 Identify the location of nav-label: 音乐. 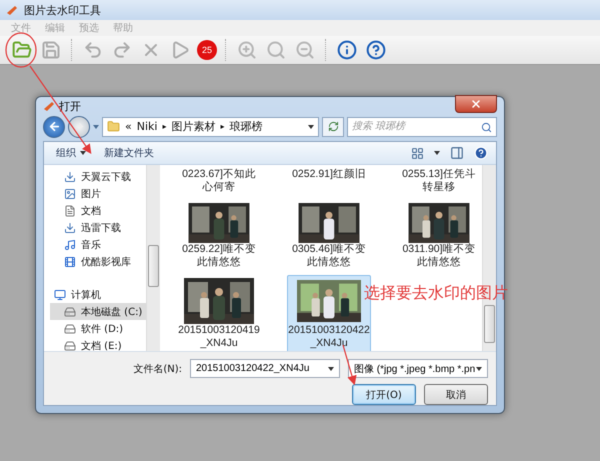
(91, 245).